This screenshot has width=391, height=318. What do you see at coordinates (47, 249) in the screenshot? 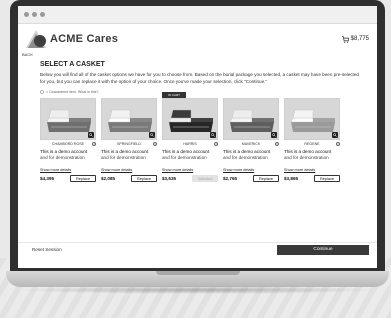
I see `reset-session-link: Reset Session` at bounding box center [47, 249].